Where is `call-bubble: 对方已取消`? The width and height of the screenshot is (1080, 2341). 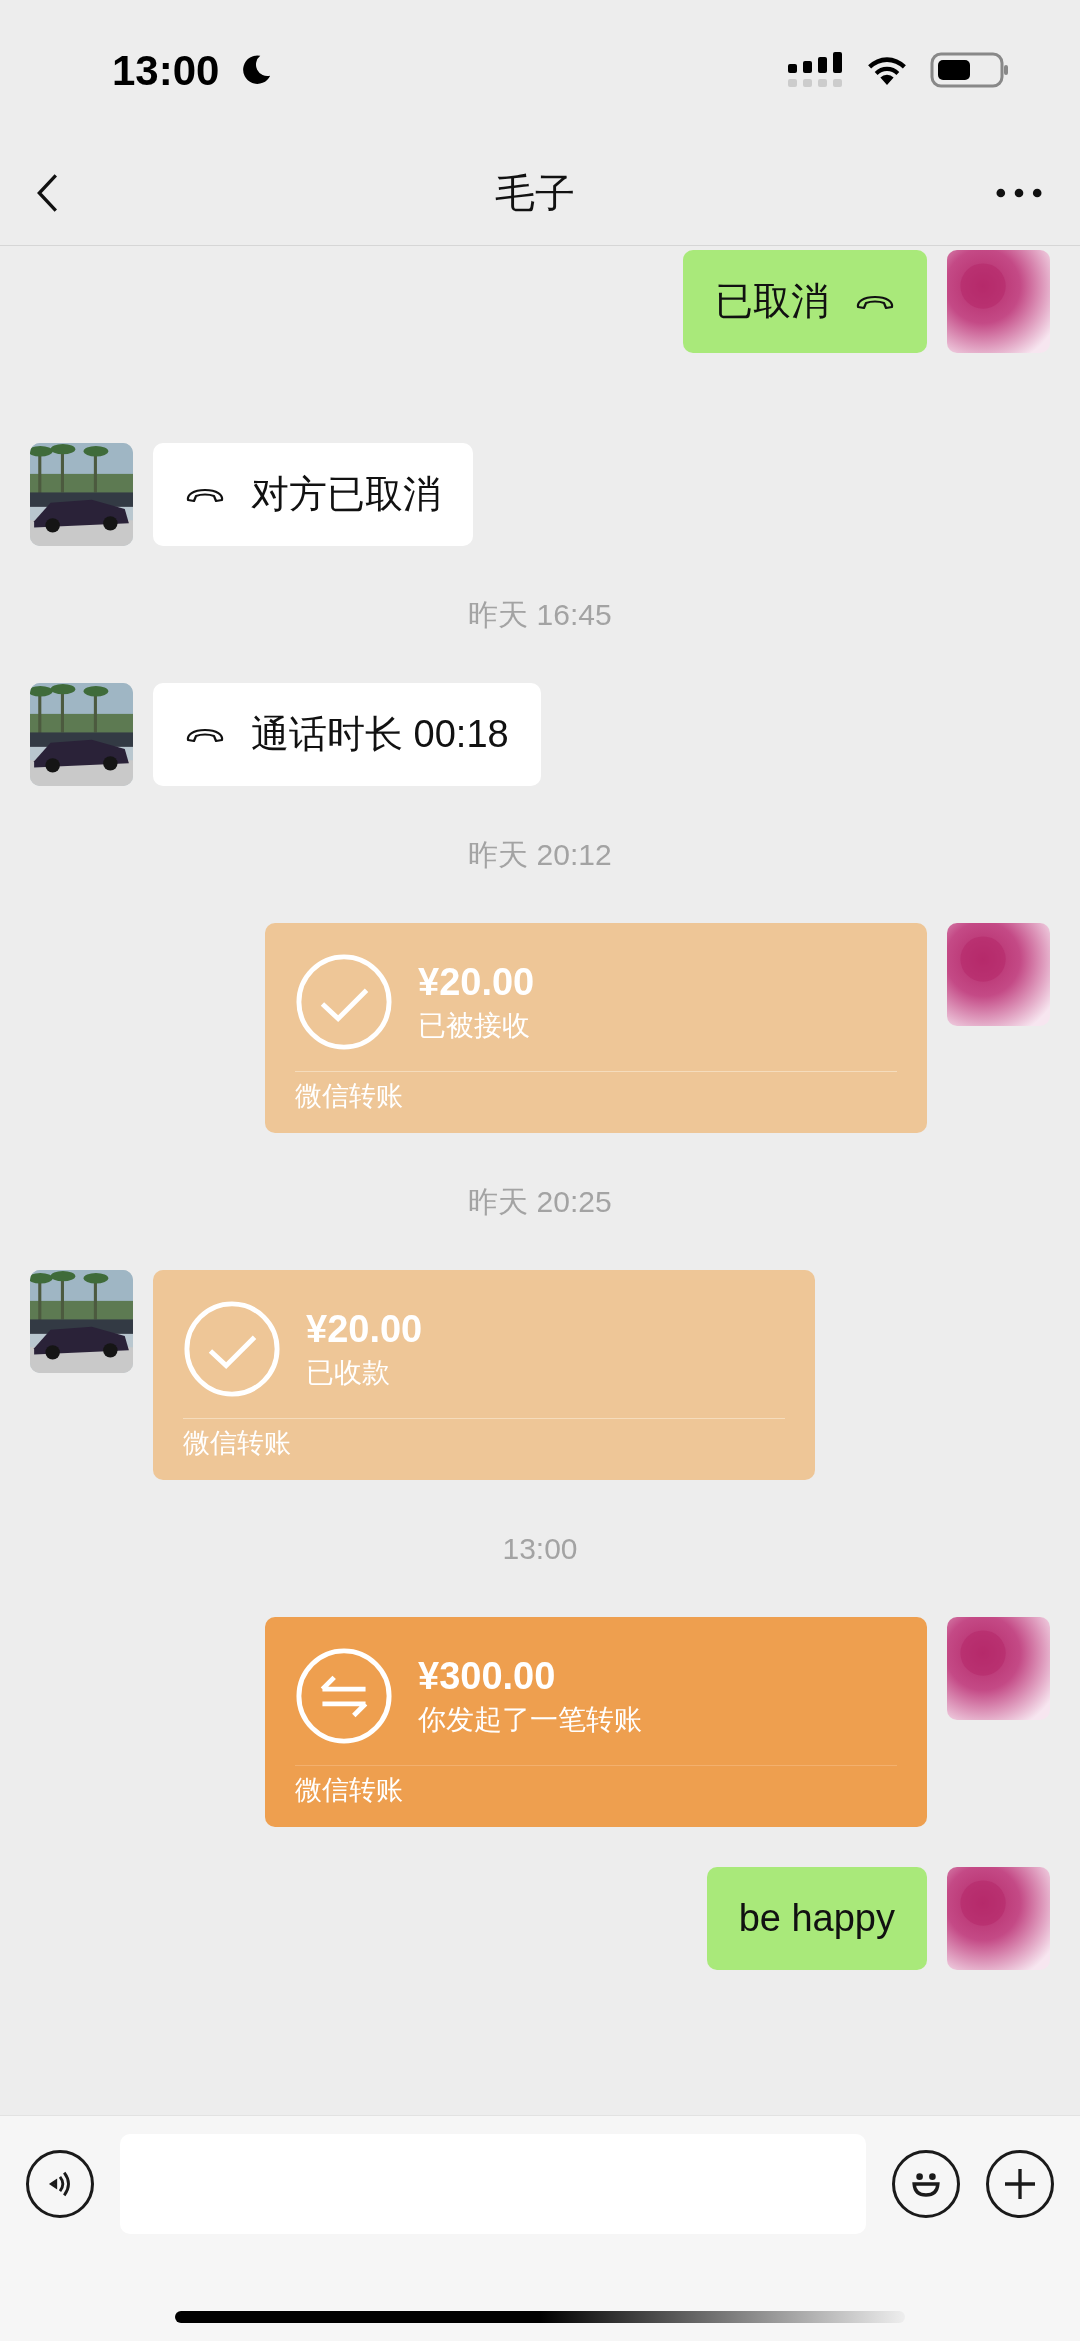
call-bubble: 对方已取消 is located at coordinates (313, 494).